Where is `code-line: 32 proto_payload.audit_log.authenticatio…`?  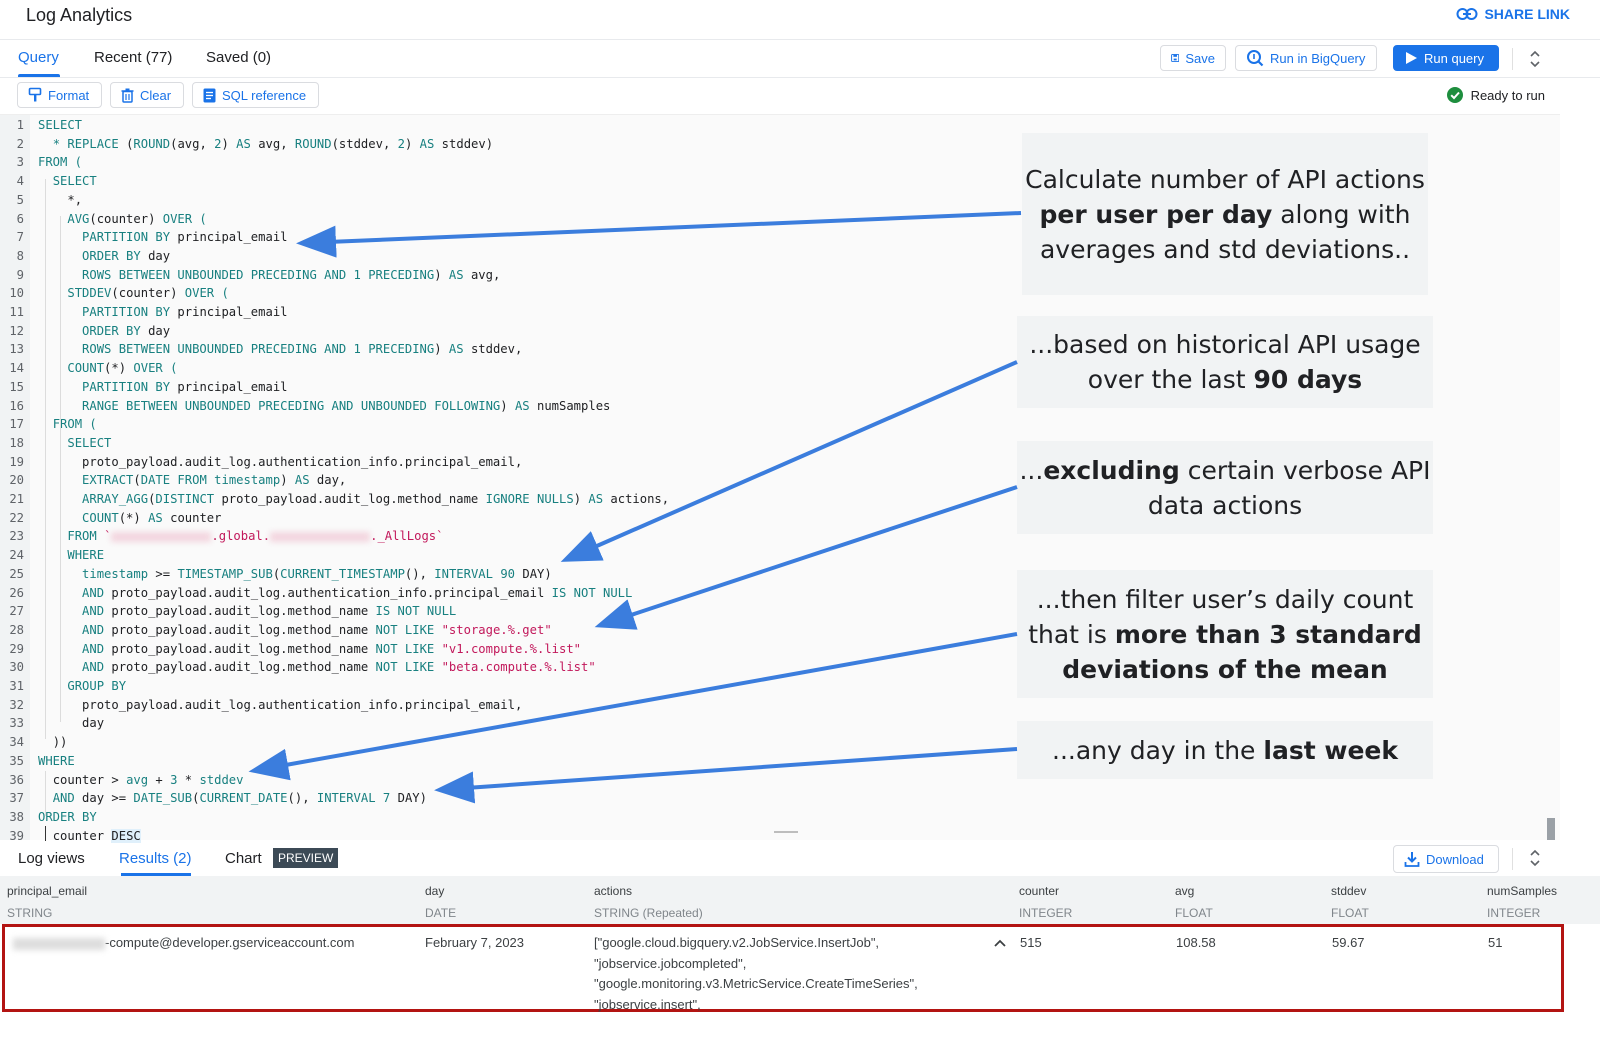
code-line: 32 proto_payload.audit_log.authenticatio… is located at coordinates (261, 705).